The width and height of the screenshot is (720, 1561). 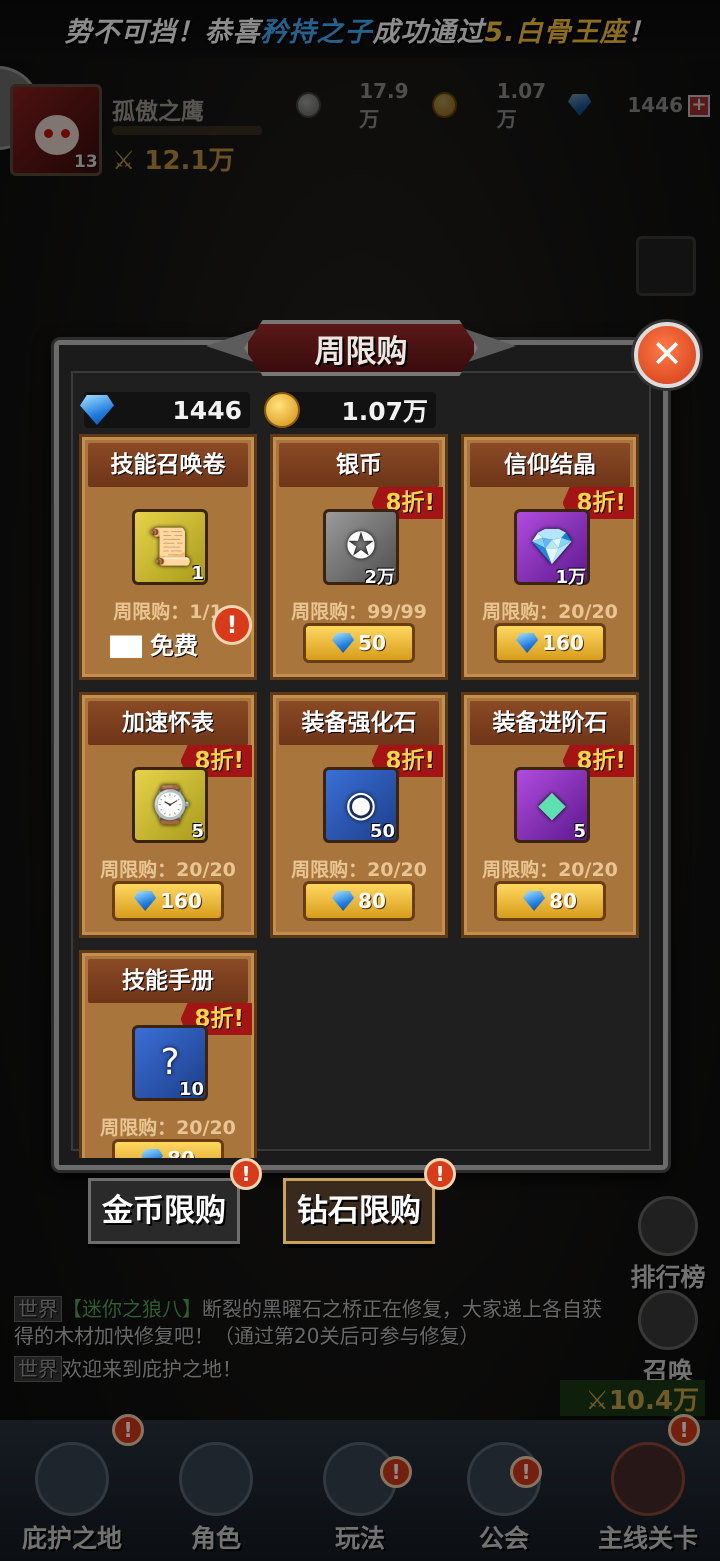 I want to click on shop-item-card: 技能手册 8折! ? 10 周限购：20/20 80, so click(x=168, y=1054).